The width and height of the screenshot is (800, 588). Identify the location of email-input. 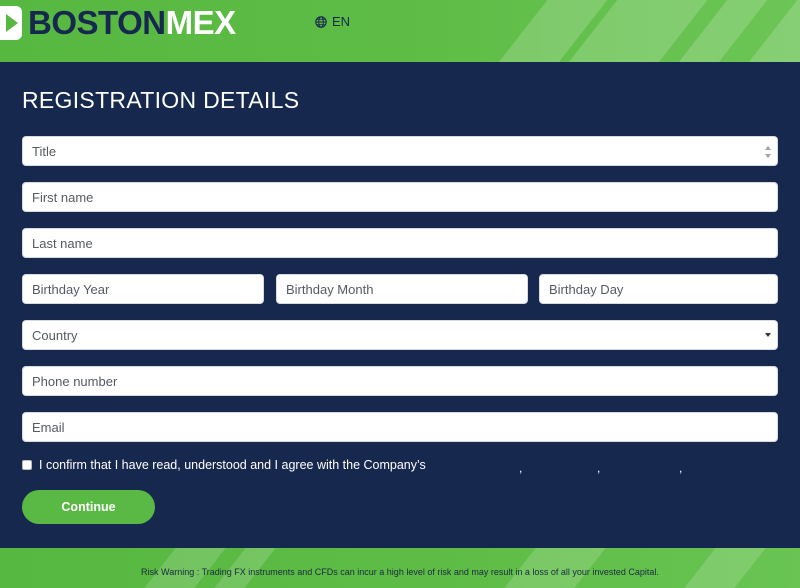
(400, 427).